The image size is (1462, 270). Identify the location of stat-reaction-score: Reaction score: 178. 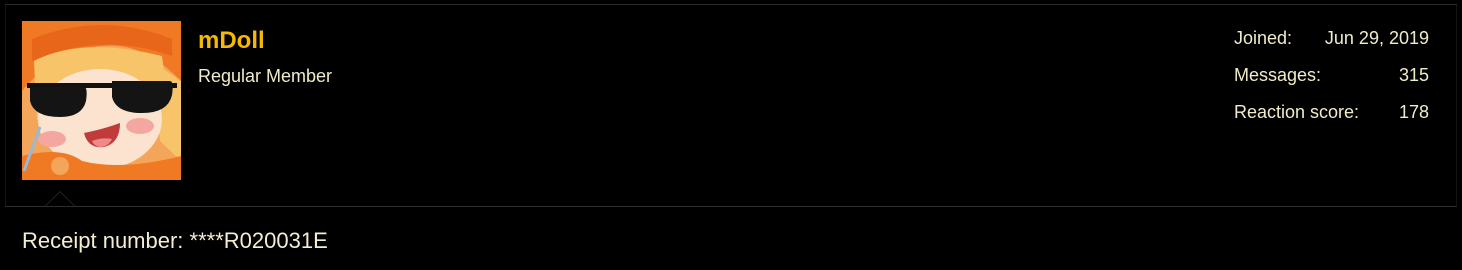
(1331, 120).